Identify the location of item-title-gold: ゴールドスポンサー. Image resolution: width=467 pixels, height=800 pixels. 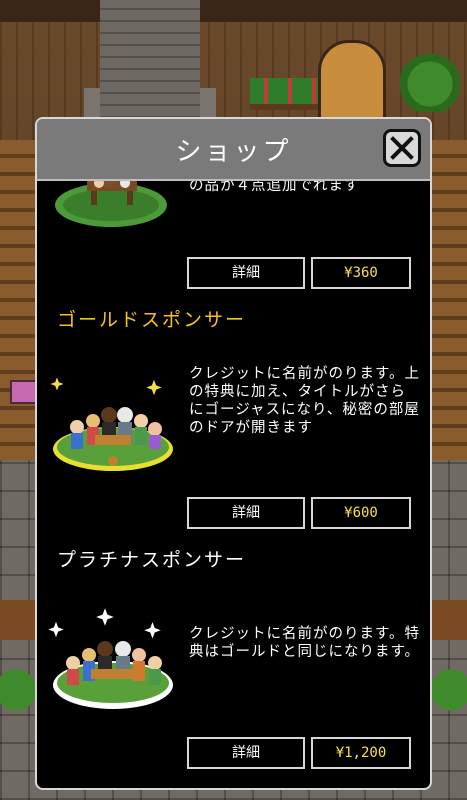
(152, 320).